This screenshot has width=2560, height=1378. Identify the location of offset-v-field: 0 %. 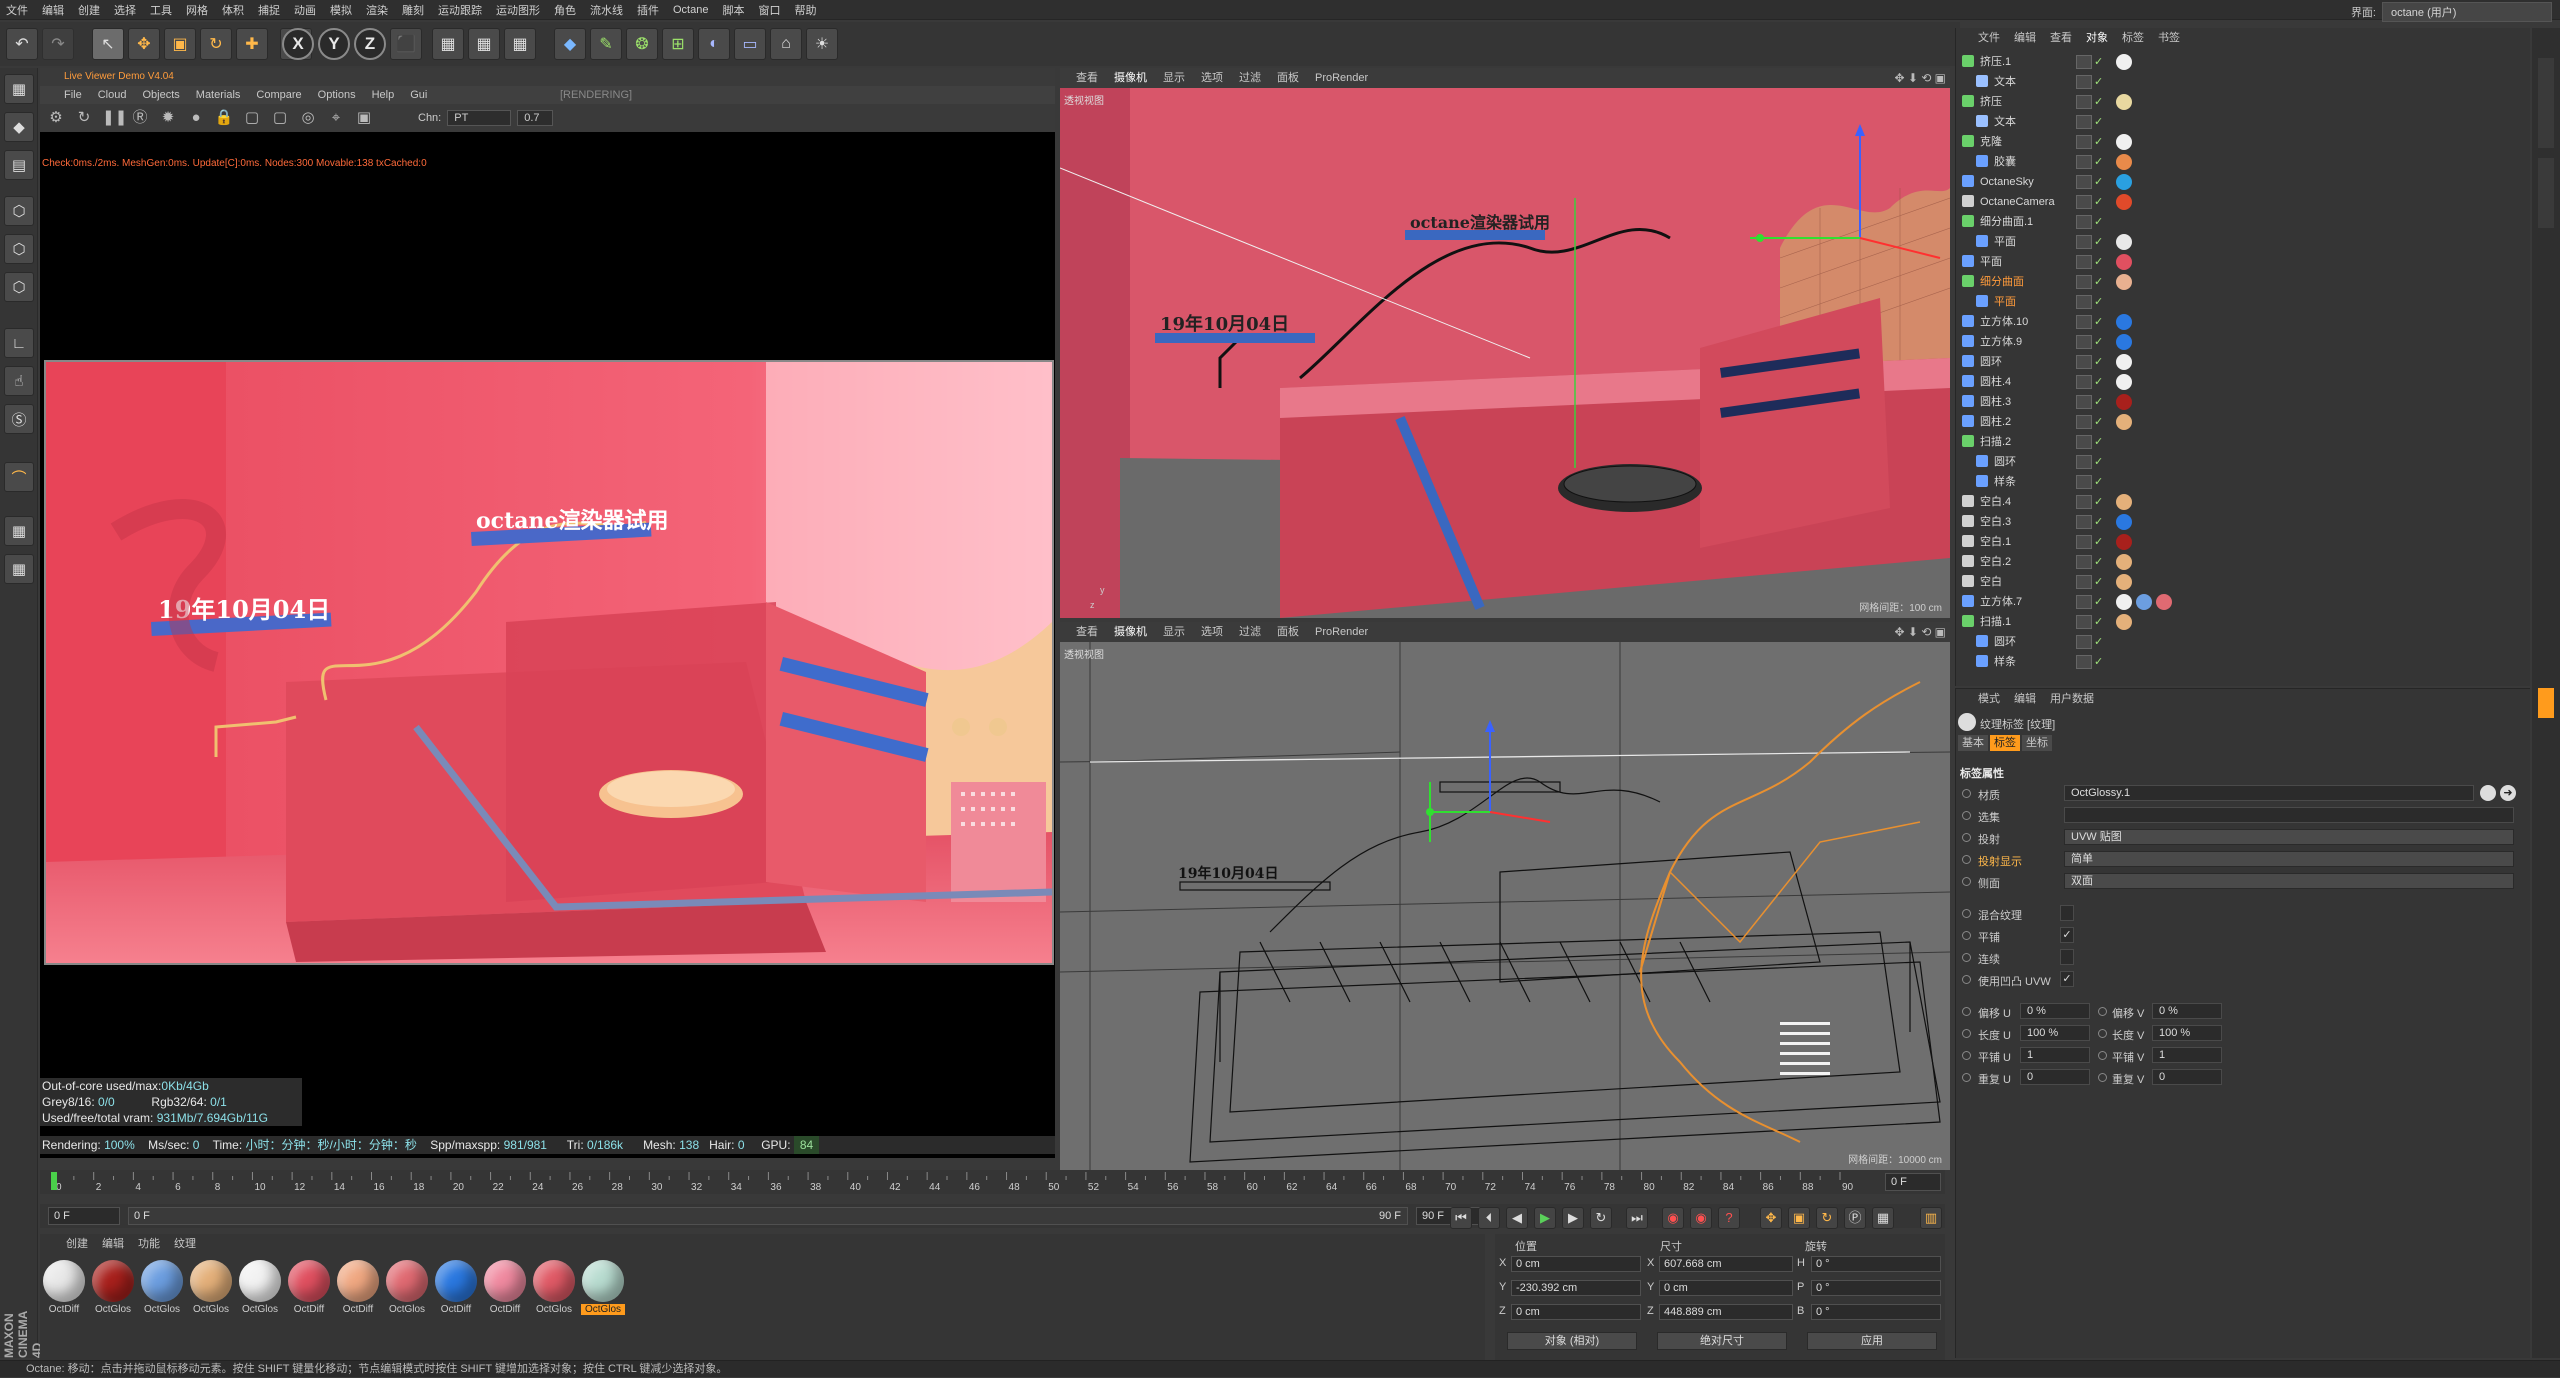
(2187, 1011).